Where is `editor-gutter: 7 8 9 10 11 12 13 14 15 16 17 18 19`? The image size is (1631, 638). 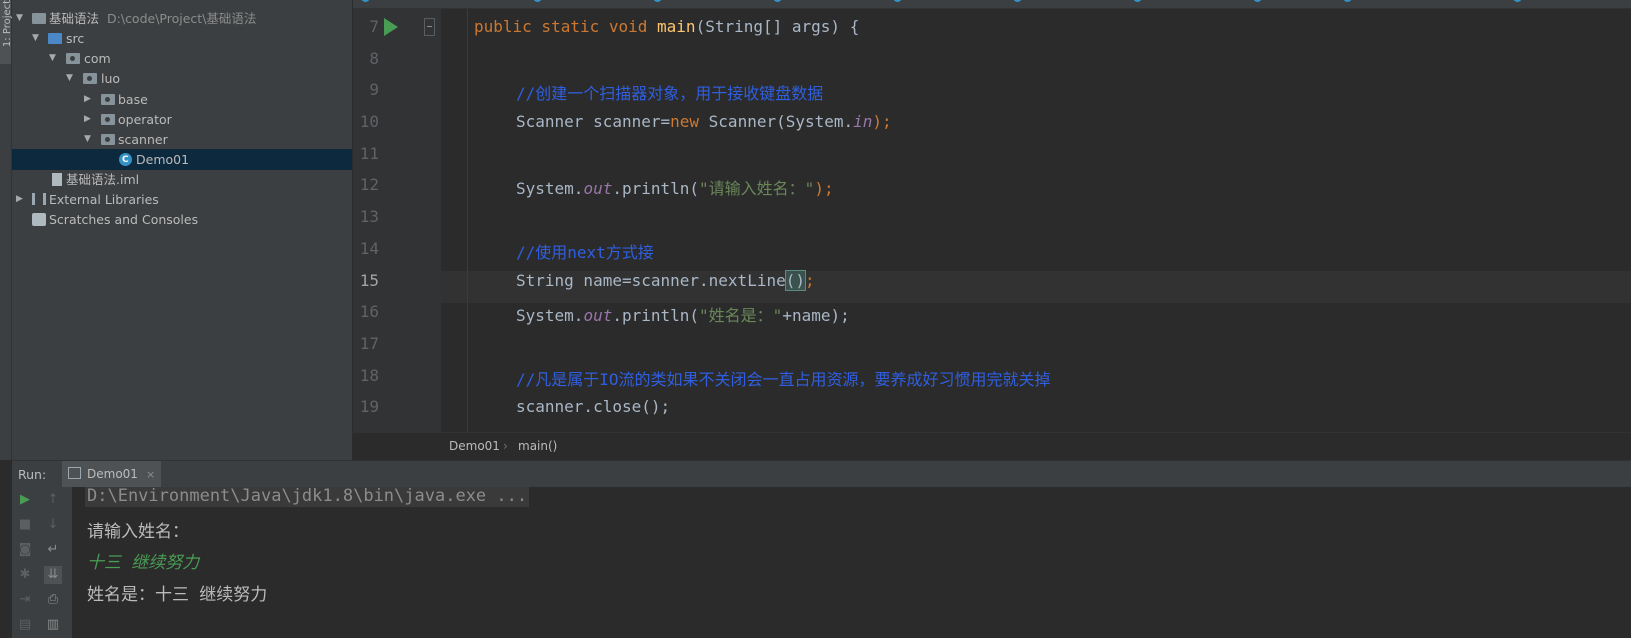 editor-gutter: 7 8 9 10 11 12 13 14 15 16 17 18 19 is located at coordinates (397, 220).